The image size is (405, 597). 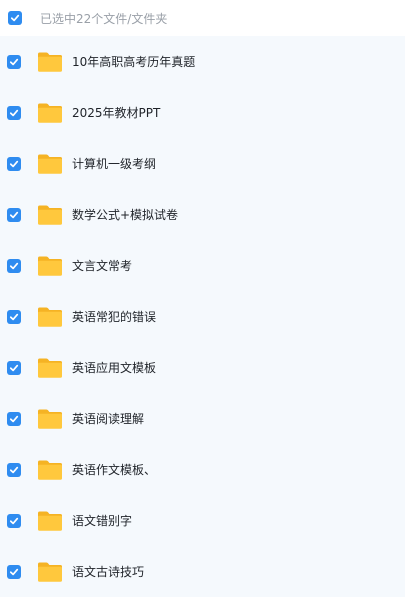 I want to click on file-name: 数学公式+模拟试卷, so click(x=125, y=215).